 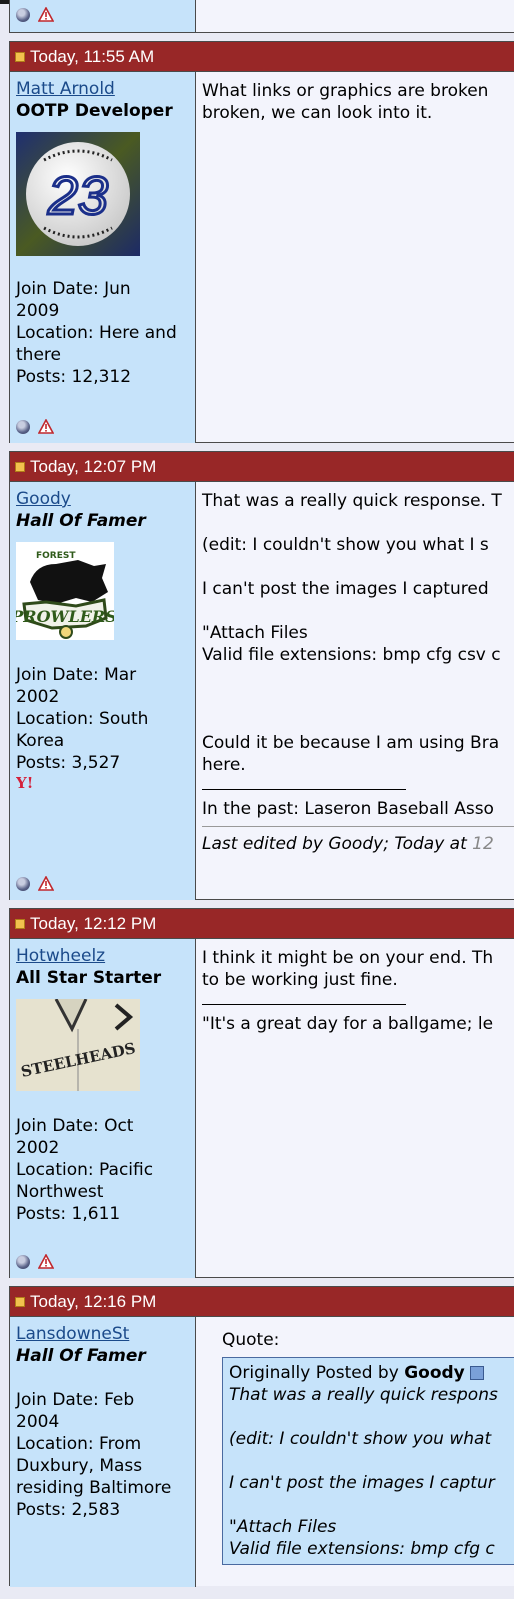 What do you see at coordinates (74, 377) in the screenshot?
I see `post-count: Posts: 12,312` at bounding box center [74, 377].